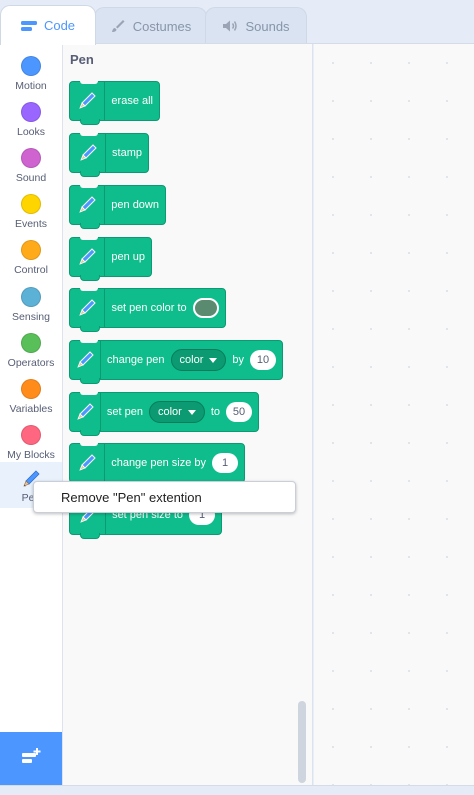  I want to click on category-label: Events, so click(31, 224).